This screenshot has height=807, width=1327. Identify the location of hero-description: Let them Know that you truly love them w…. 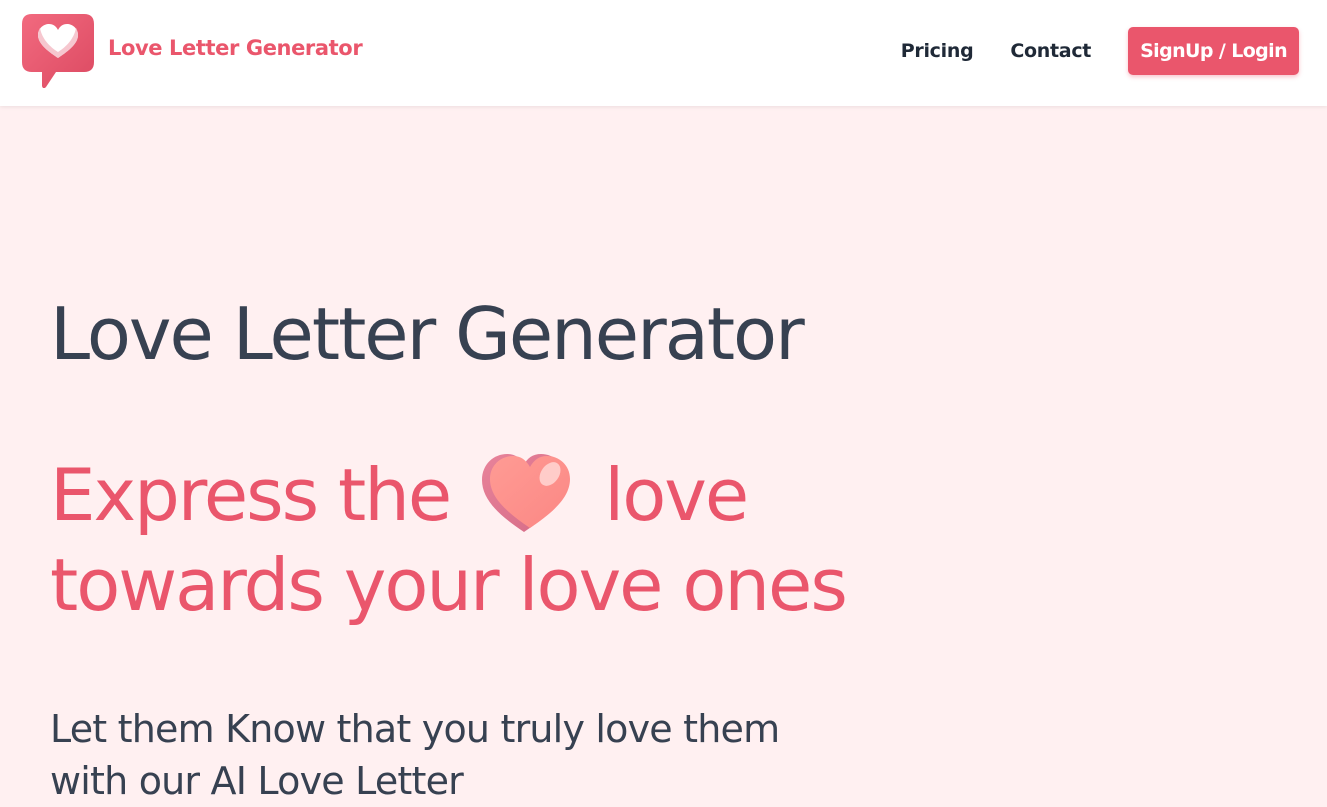
(415, 755).